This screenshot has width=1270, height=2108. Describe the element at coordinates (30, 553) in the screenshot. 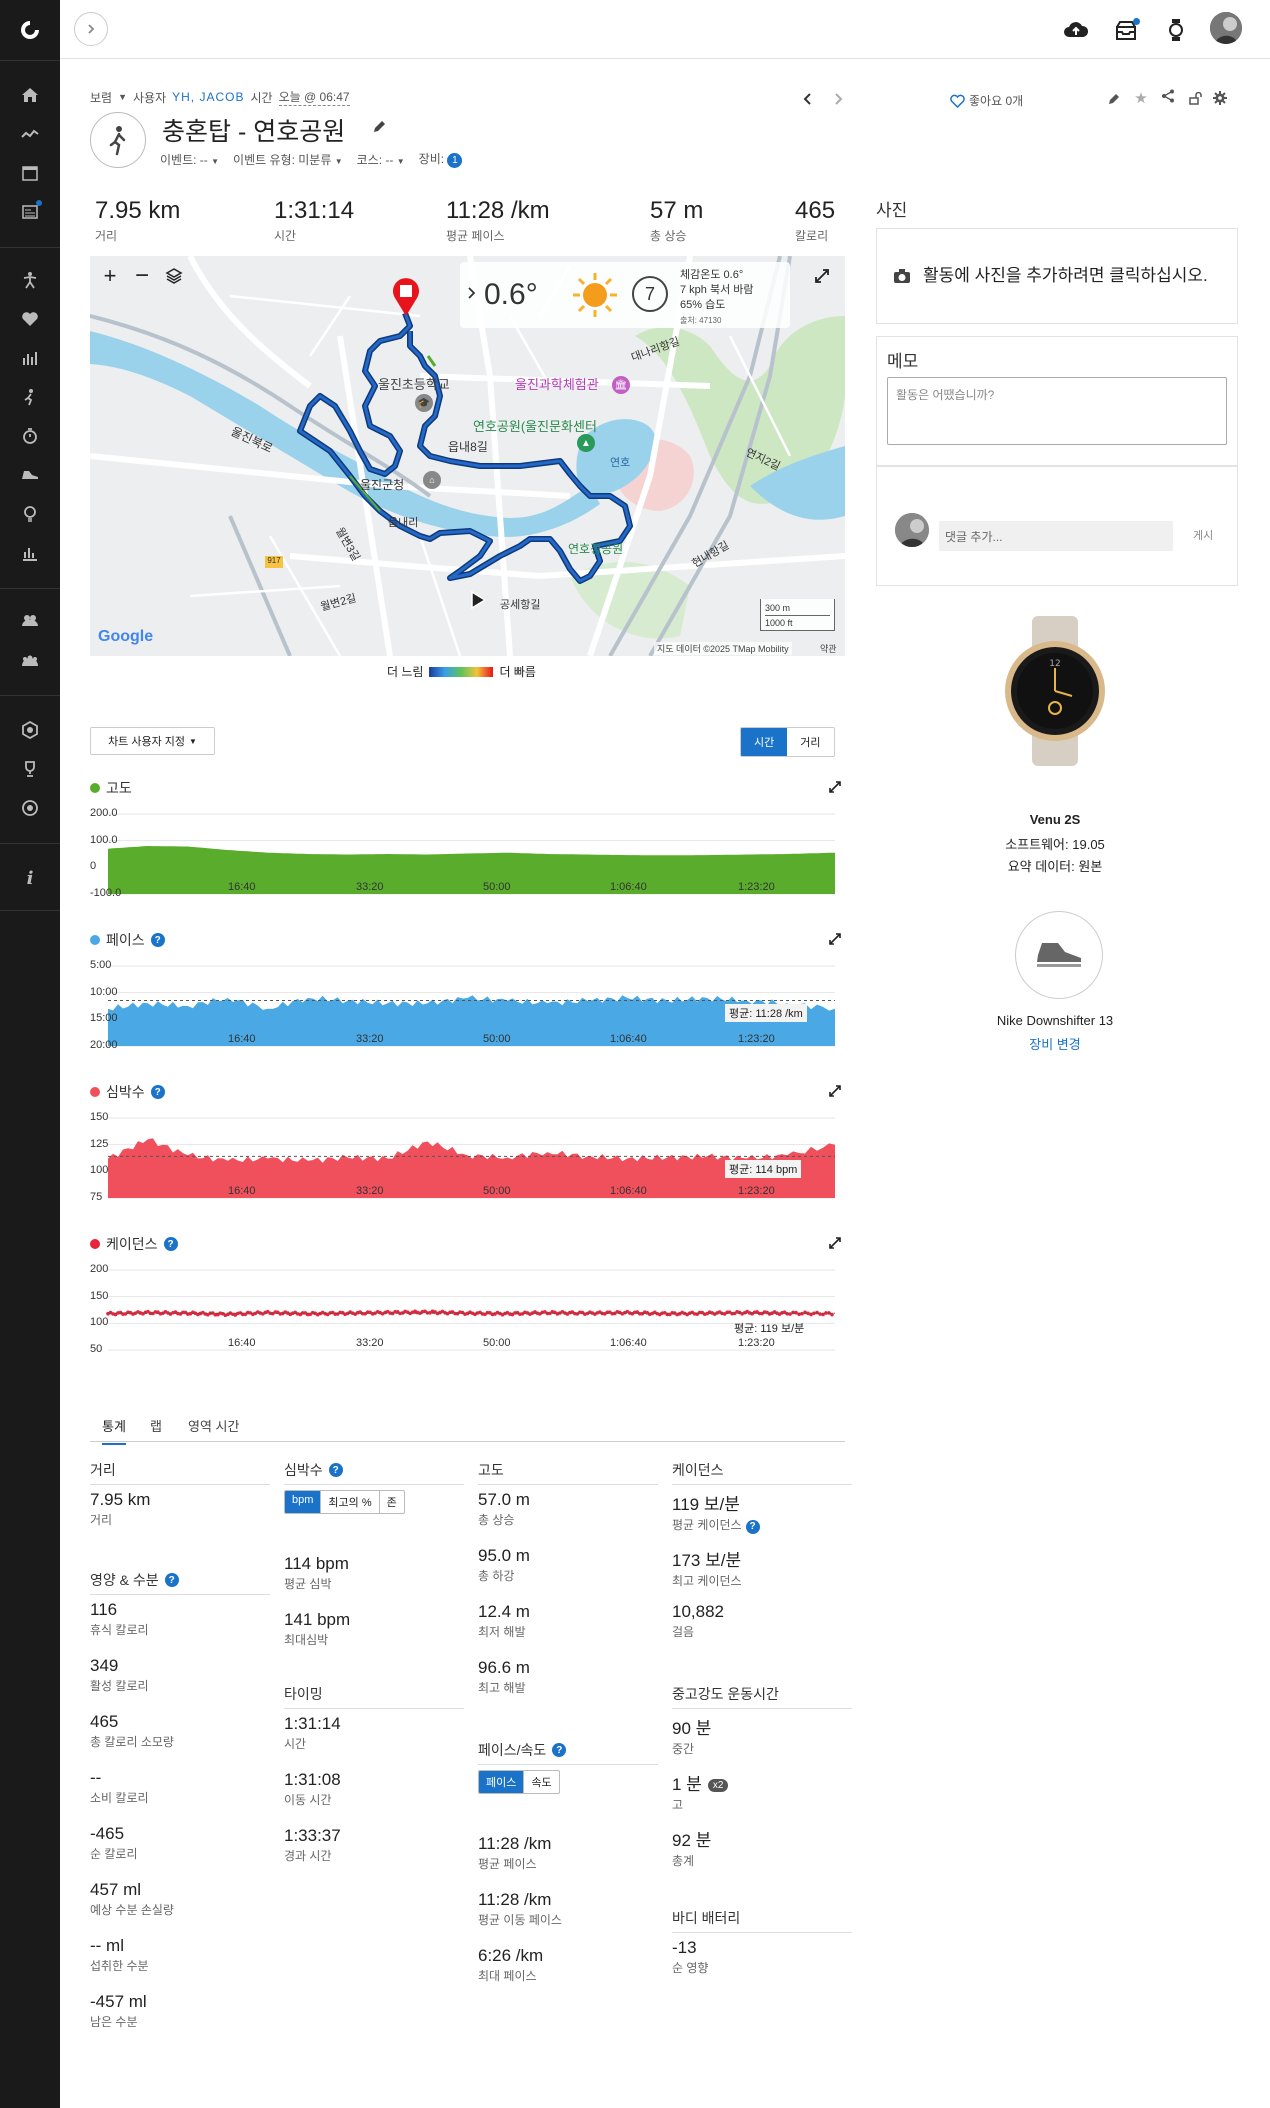

I see `reports-icon` at that location.